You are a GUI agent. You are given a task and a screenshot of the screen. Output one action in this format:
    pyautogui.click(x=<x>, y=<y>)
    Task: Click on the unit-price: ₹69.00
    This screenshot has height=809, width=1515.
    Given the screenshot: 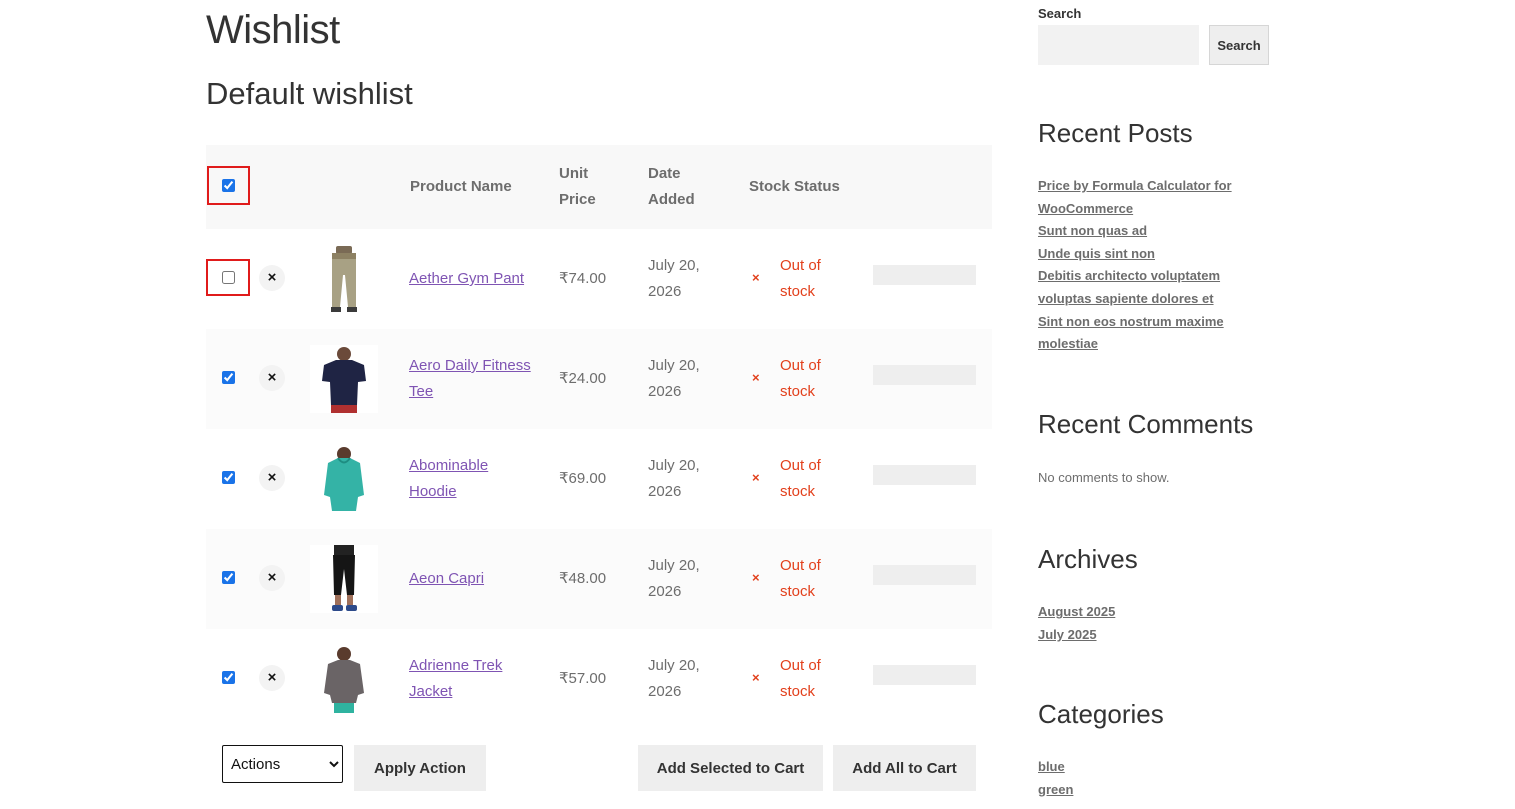 What is the action you would take?
    pyautogui.click(x=583, y=478)
    